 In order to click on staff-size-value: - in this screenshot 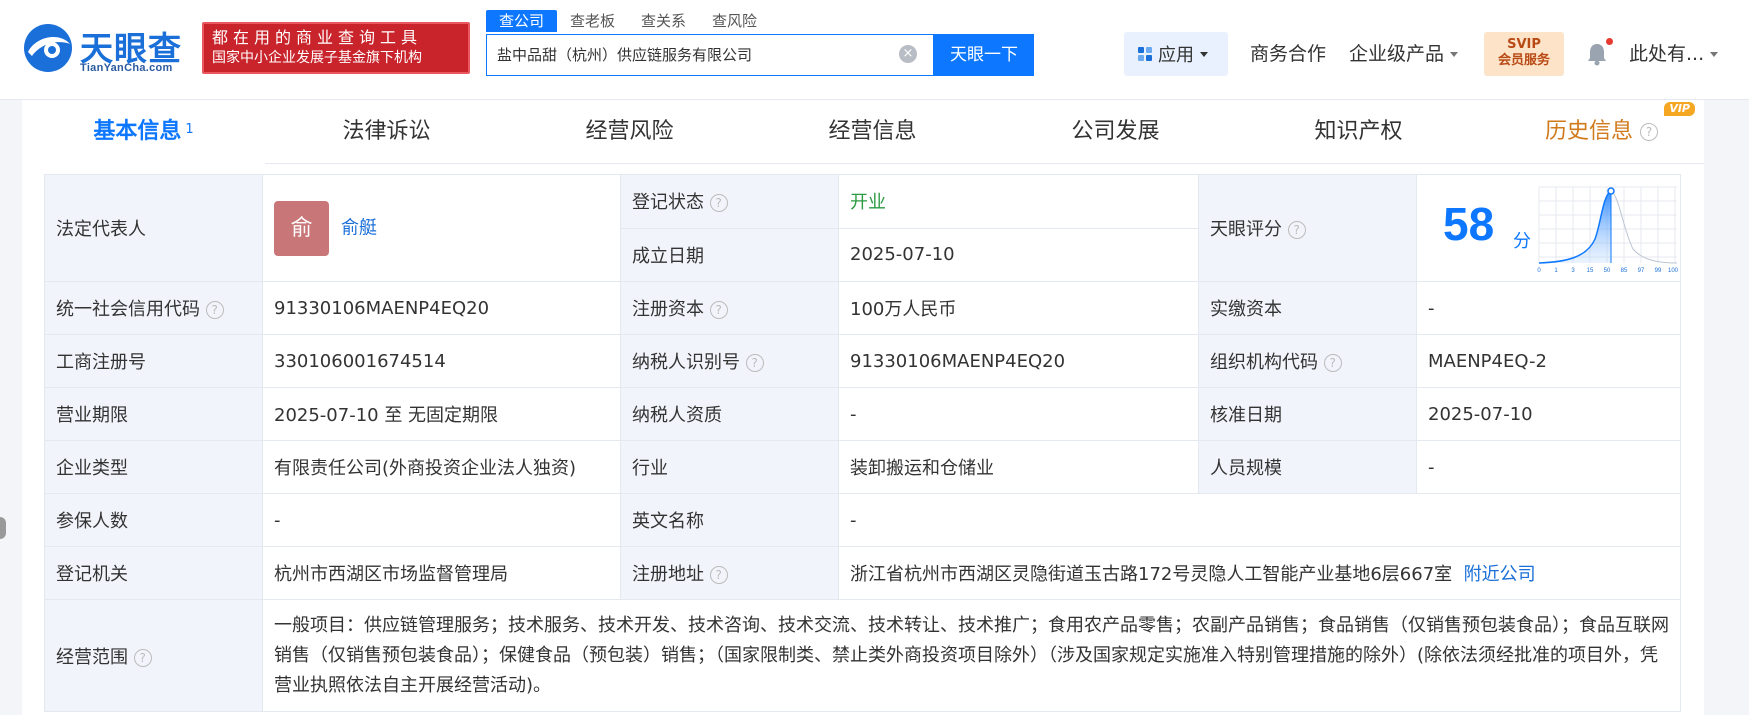, I will do `click(1548, 467)`.